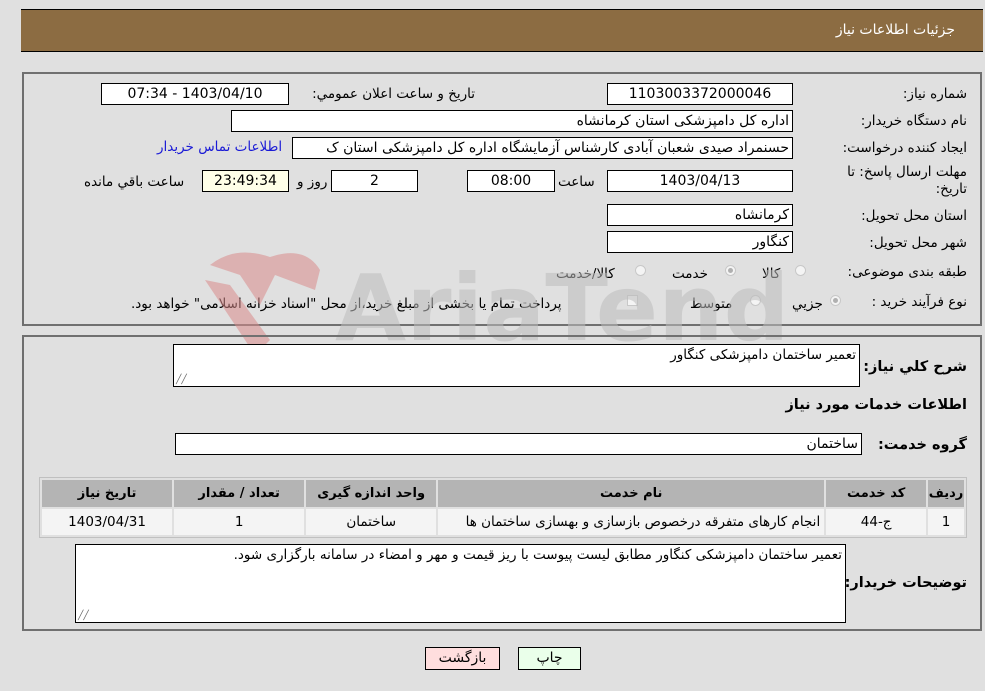 The image size is (985, 691). Describe the element at coordinates (239, 522) in the screenshot. I see `cell-quantity: 1` at that location.